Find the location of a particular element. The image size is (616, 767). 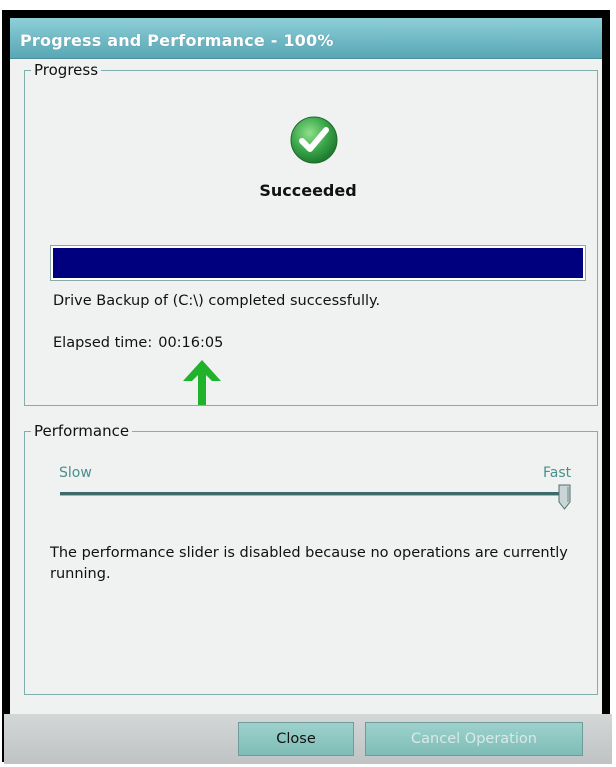

progress-bar is located at coordinates (318, 263).